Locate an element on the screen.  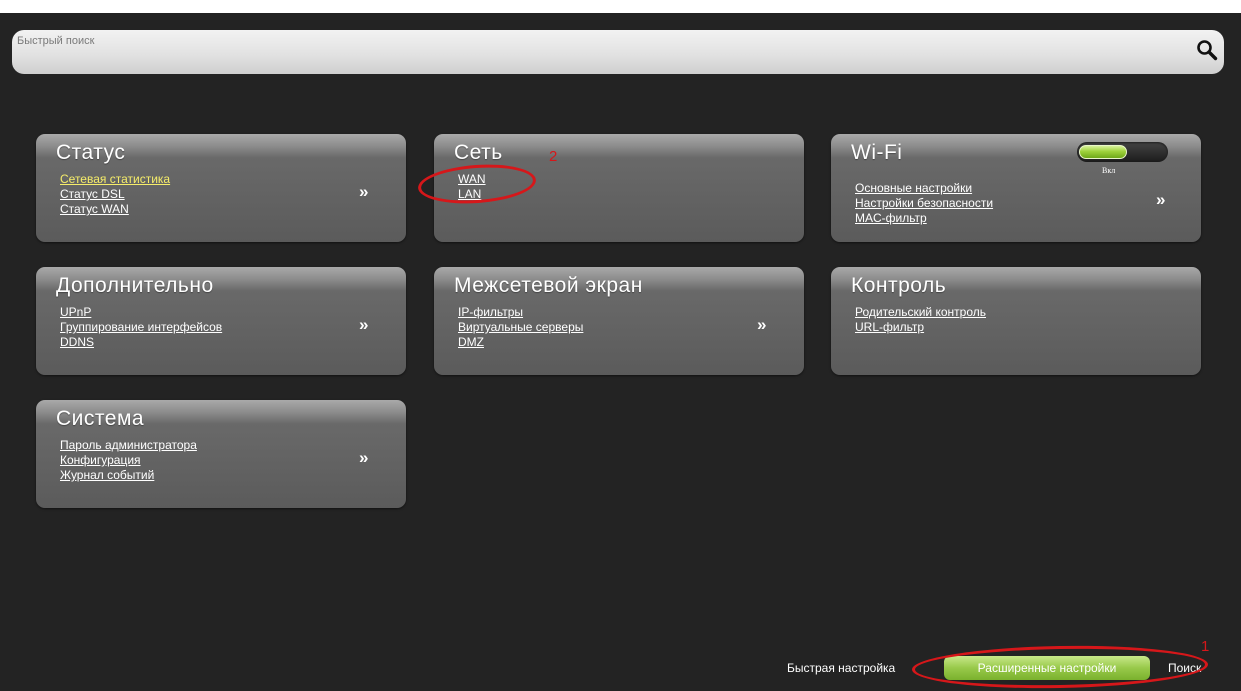
more-arrow-wifi: » is located at coordinates (1160, 200).